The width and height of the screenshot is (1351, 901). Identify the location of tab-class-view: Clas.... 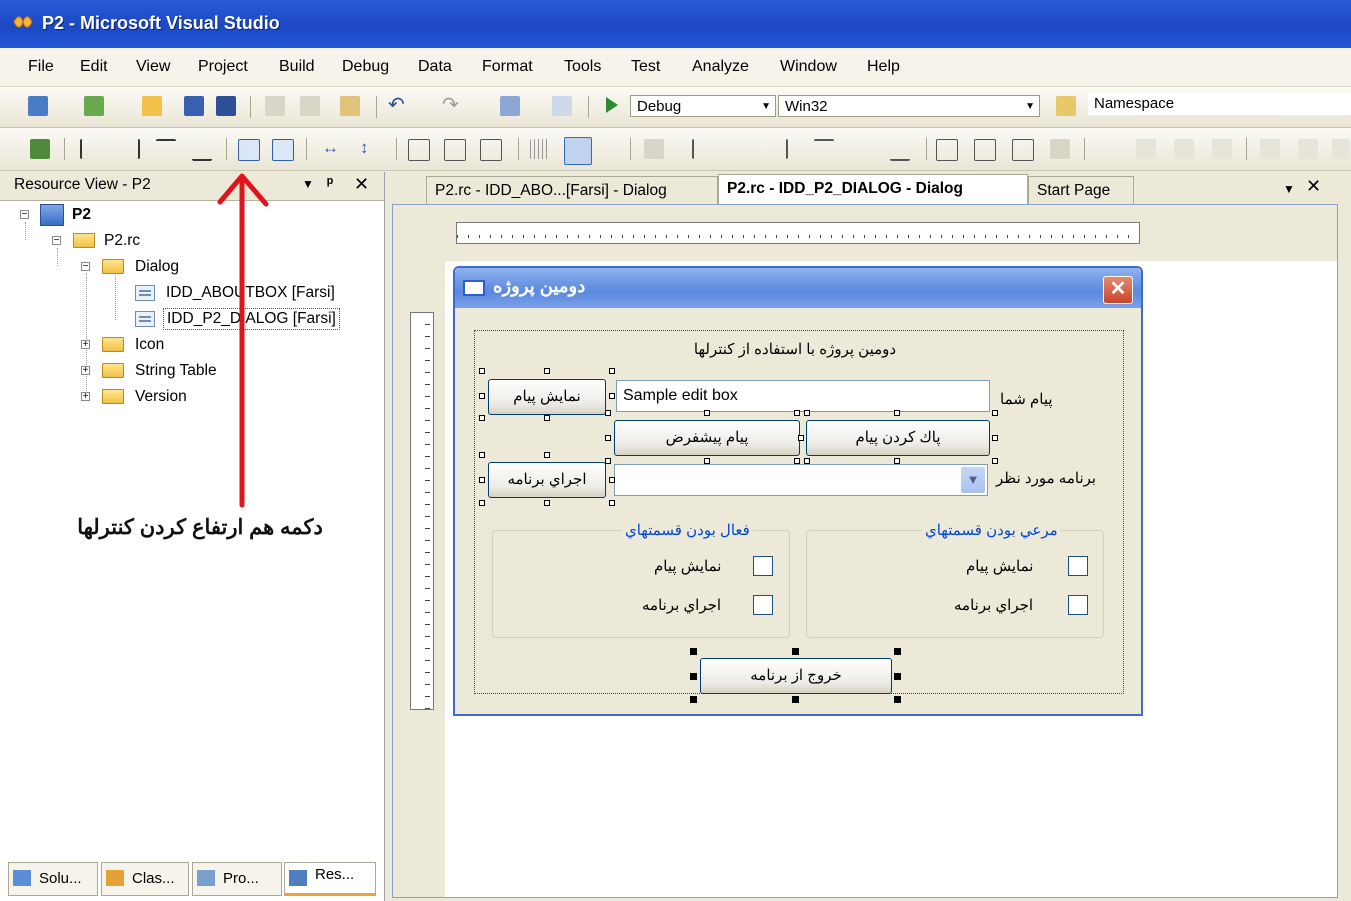
(145, 879).